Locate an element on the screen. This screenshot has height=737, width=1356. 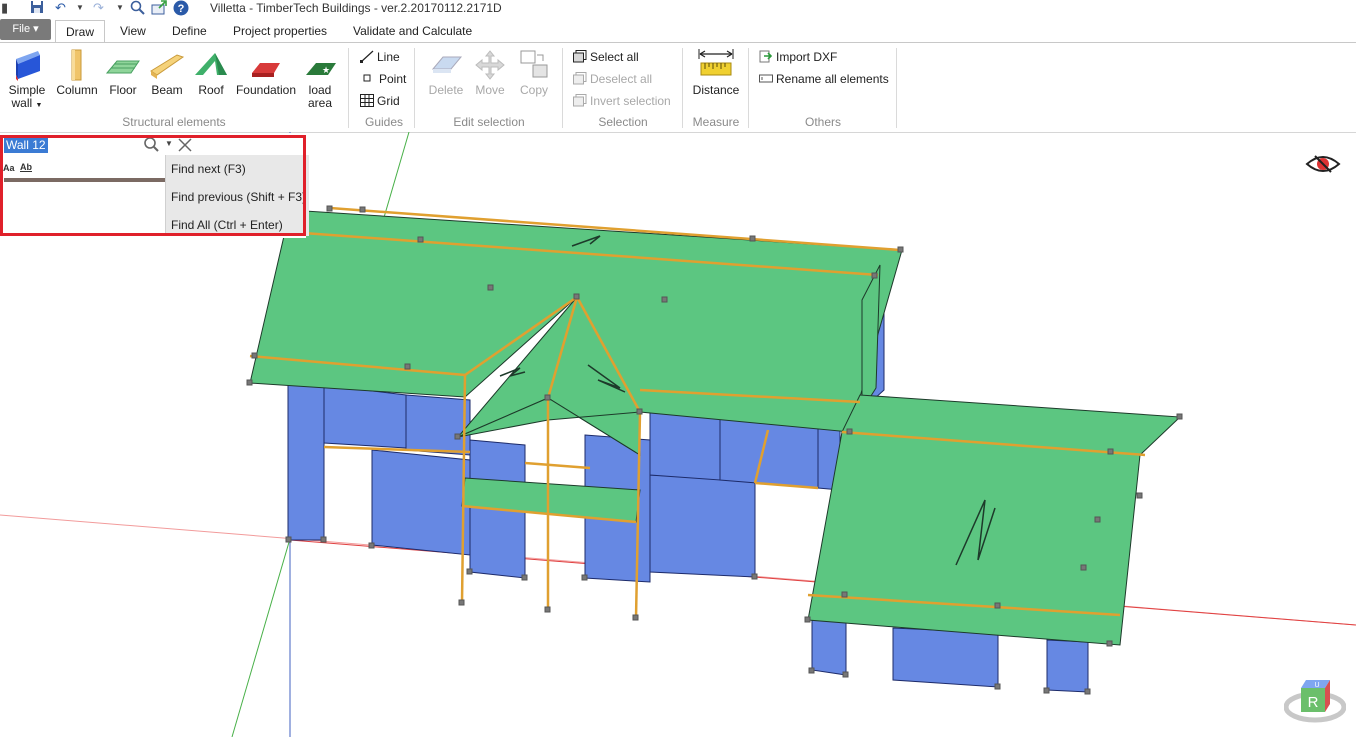
deselect-all-label: Deselect all is located at coordinates (621, 79).